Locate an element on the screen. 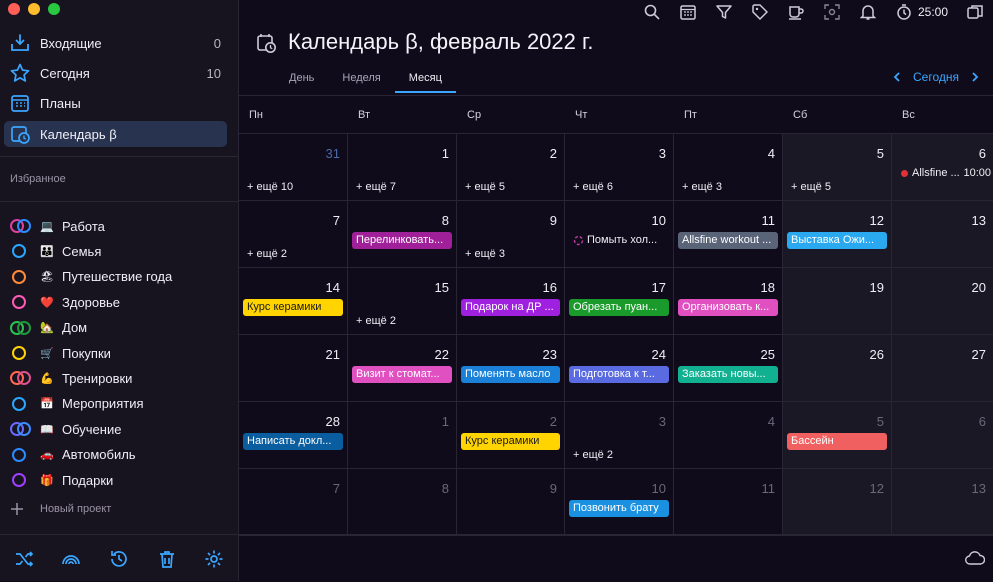 The height and width of the screenshot is (582, 993). project-item: 💪 Тренировки is located at coordinates (71, 378).